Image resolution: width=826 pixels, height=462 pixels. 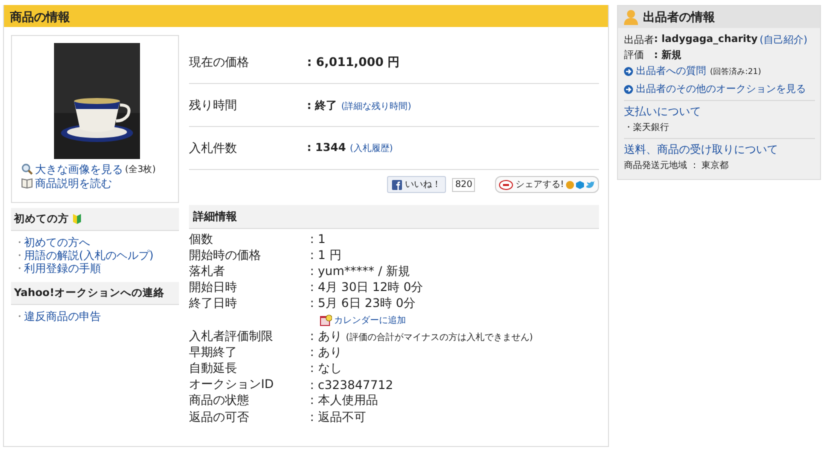 What do you see at coordinates (62, 315) in the screenshot?
I see `sidebar-link: 違反商品の申告` at bounding box center [62, 315].